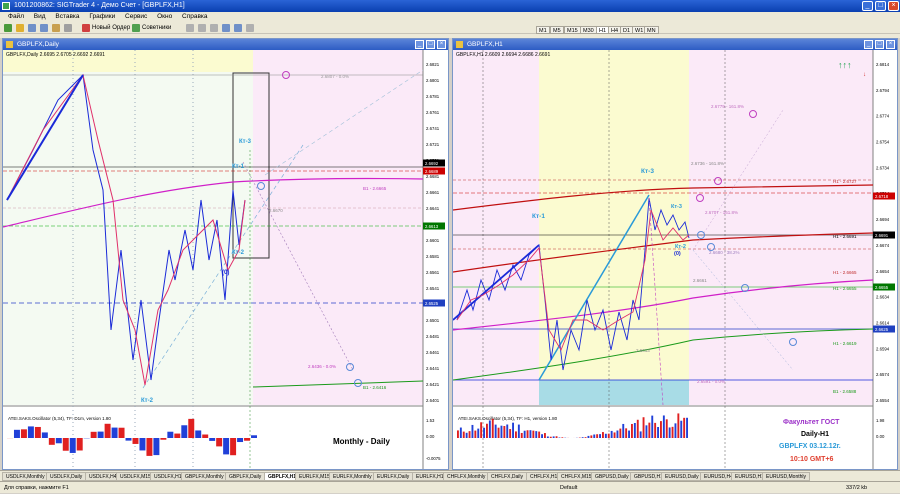  I want to click on down-arrow-icon: ↓, so click(864, 75).